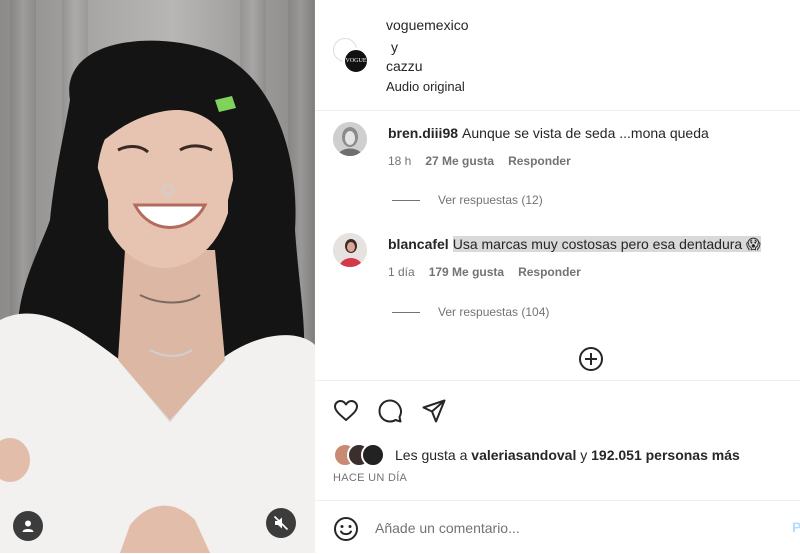 Image resolution: width=800 pixels, height=554 pixels. I want to click on comment-likes: 179 Me gusta, so click(466, 272).